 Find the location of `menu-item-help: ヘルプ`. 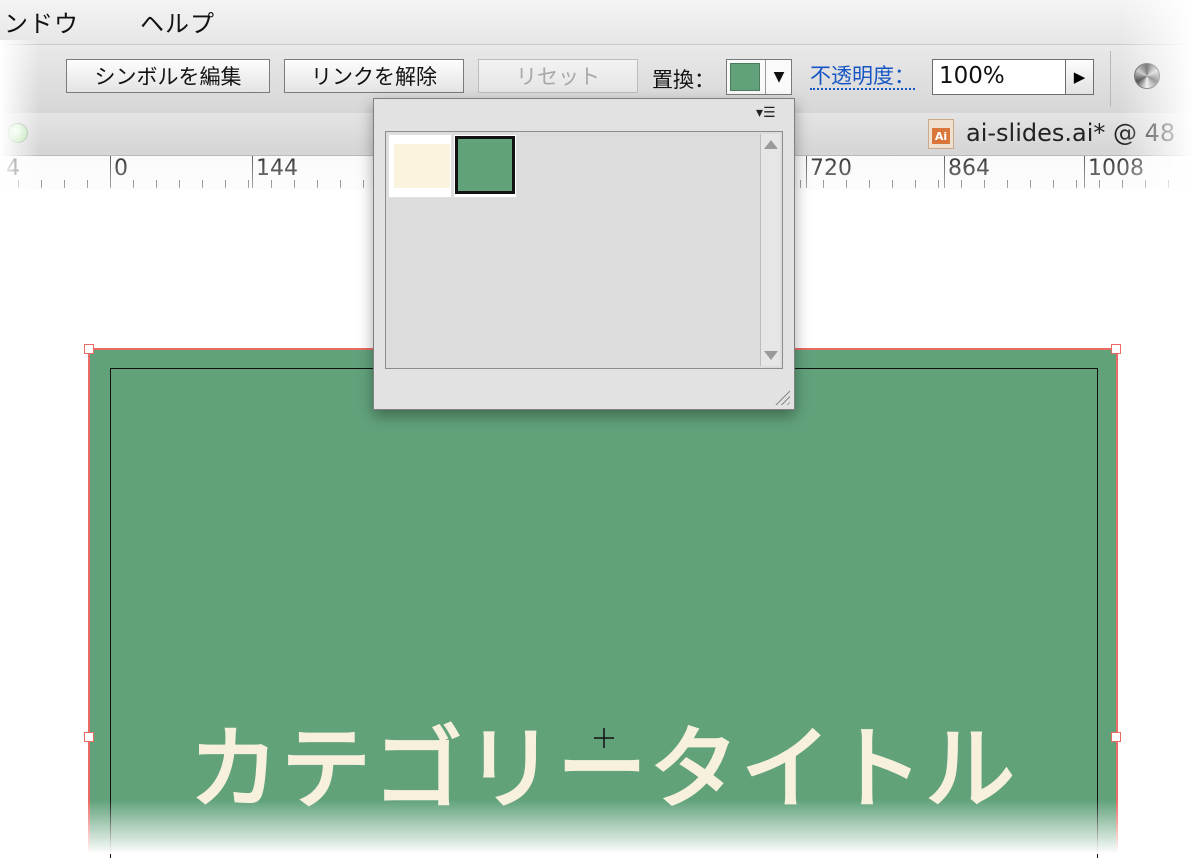

menu-item-help: ヘルプ is located at coordinates (177, 21).